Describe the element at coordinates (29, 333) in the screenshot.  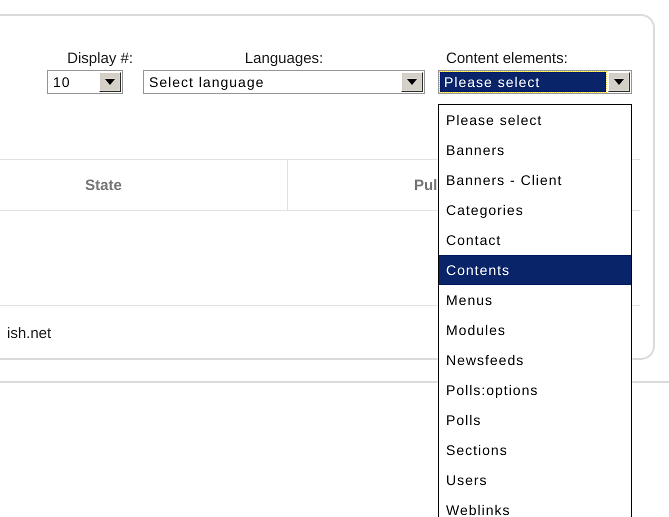
I see `table-cell: ish.net` at that location.